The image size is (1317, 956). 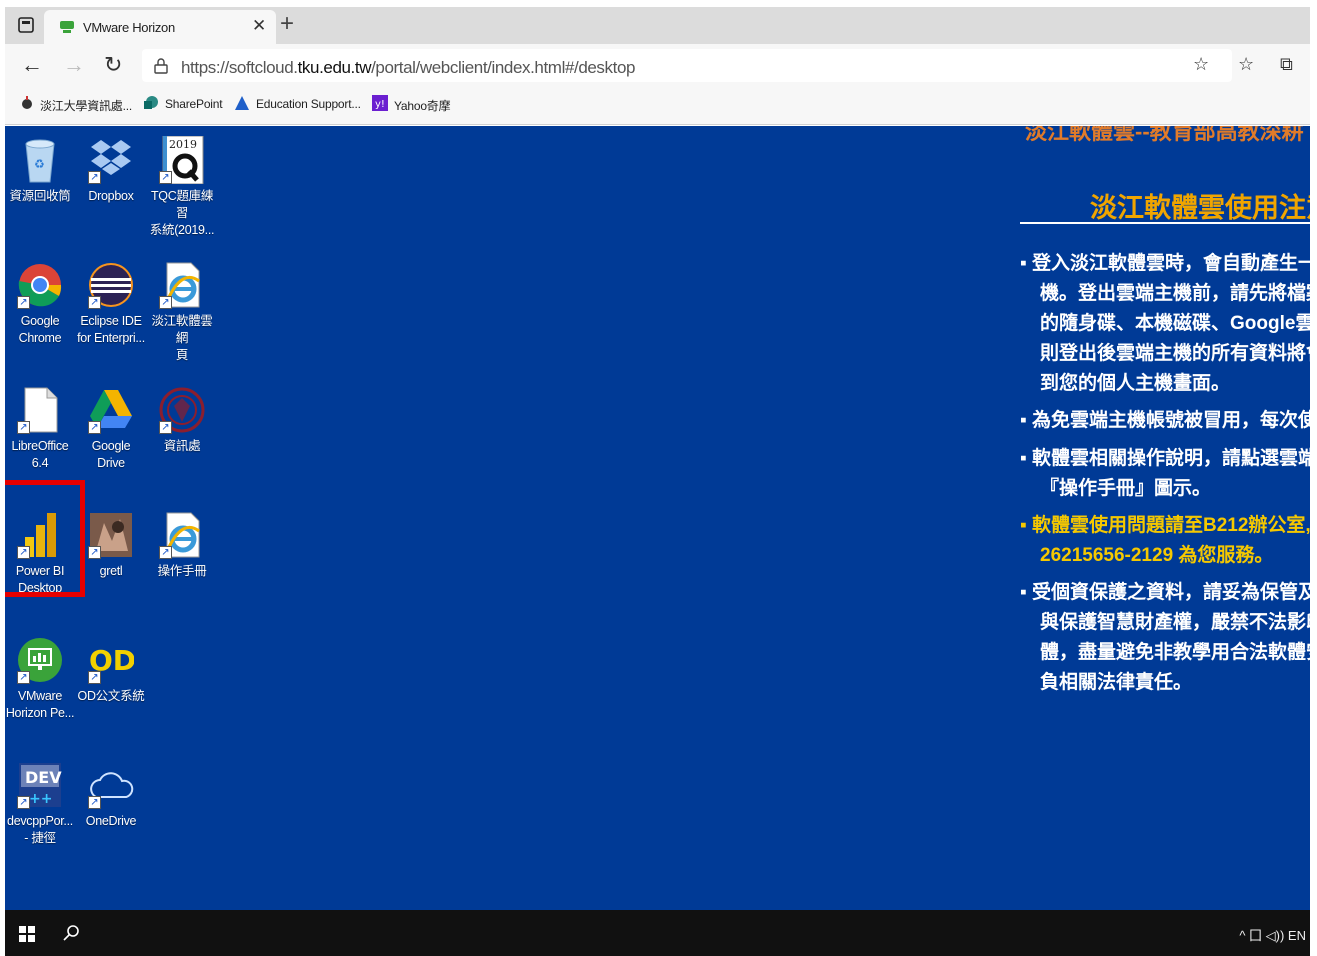 I want to click on notice-line: 的隨身碟、本機磁碟、Google雲端, so click(x=1175, y=323).